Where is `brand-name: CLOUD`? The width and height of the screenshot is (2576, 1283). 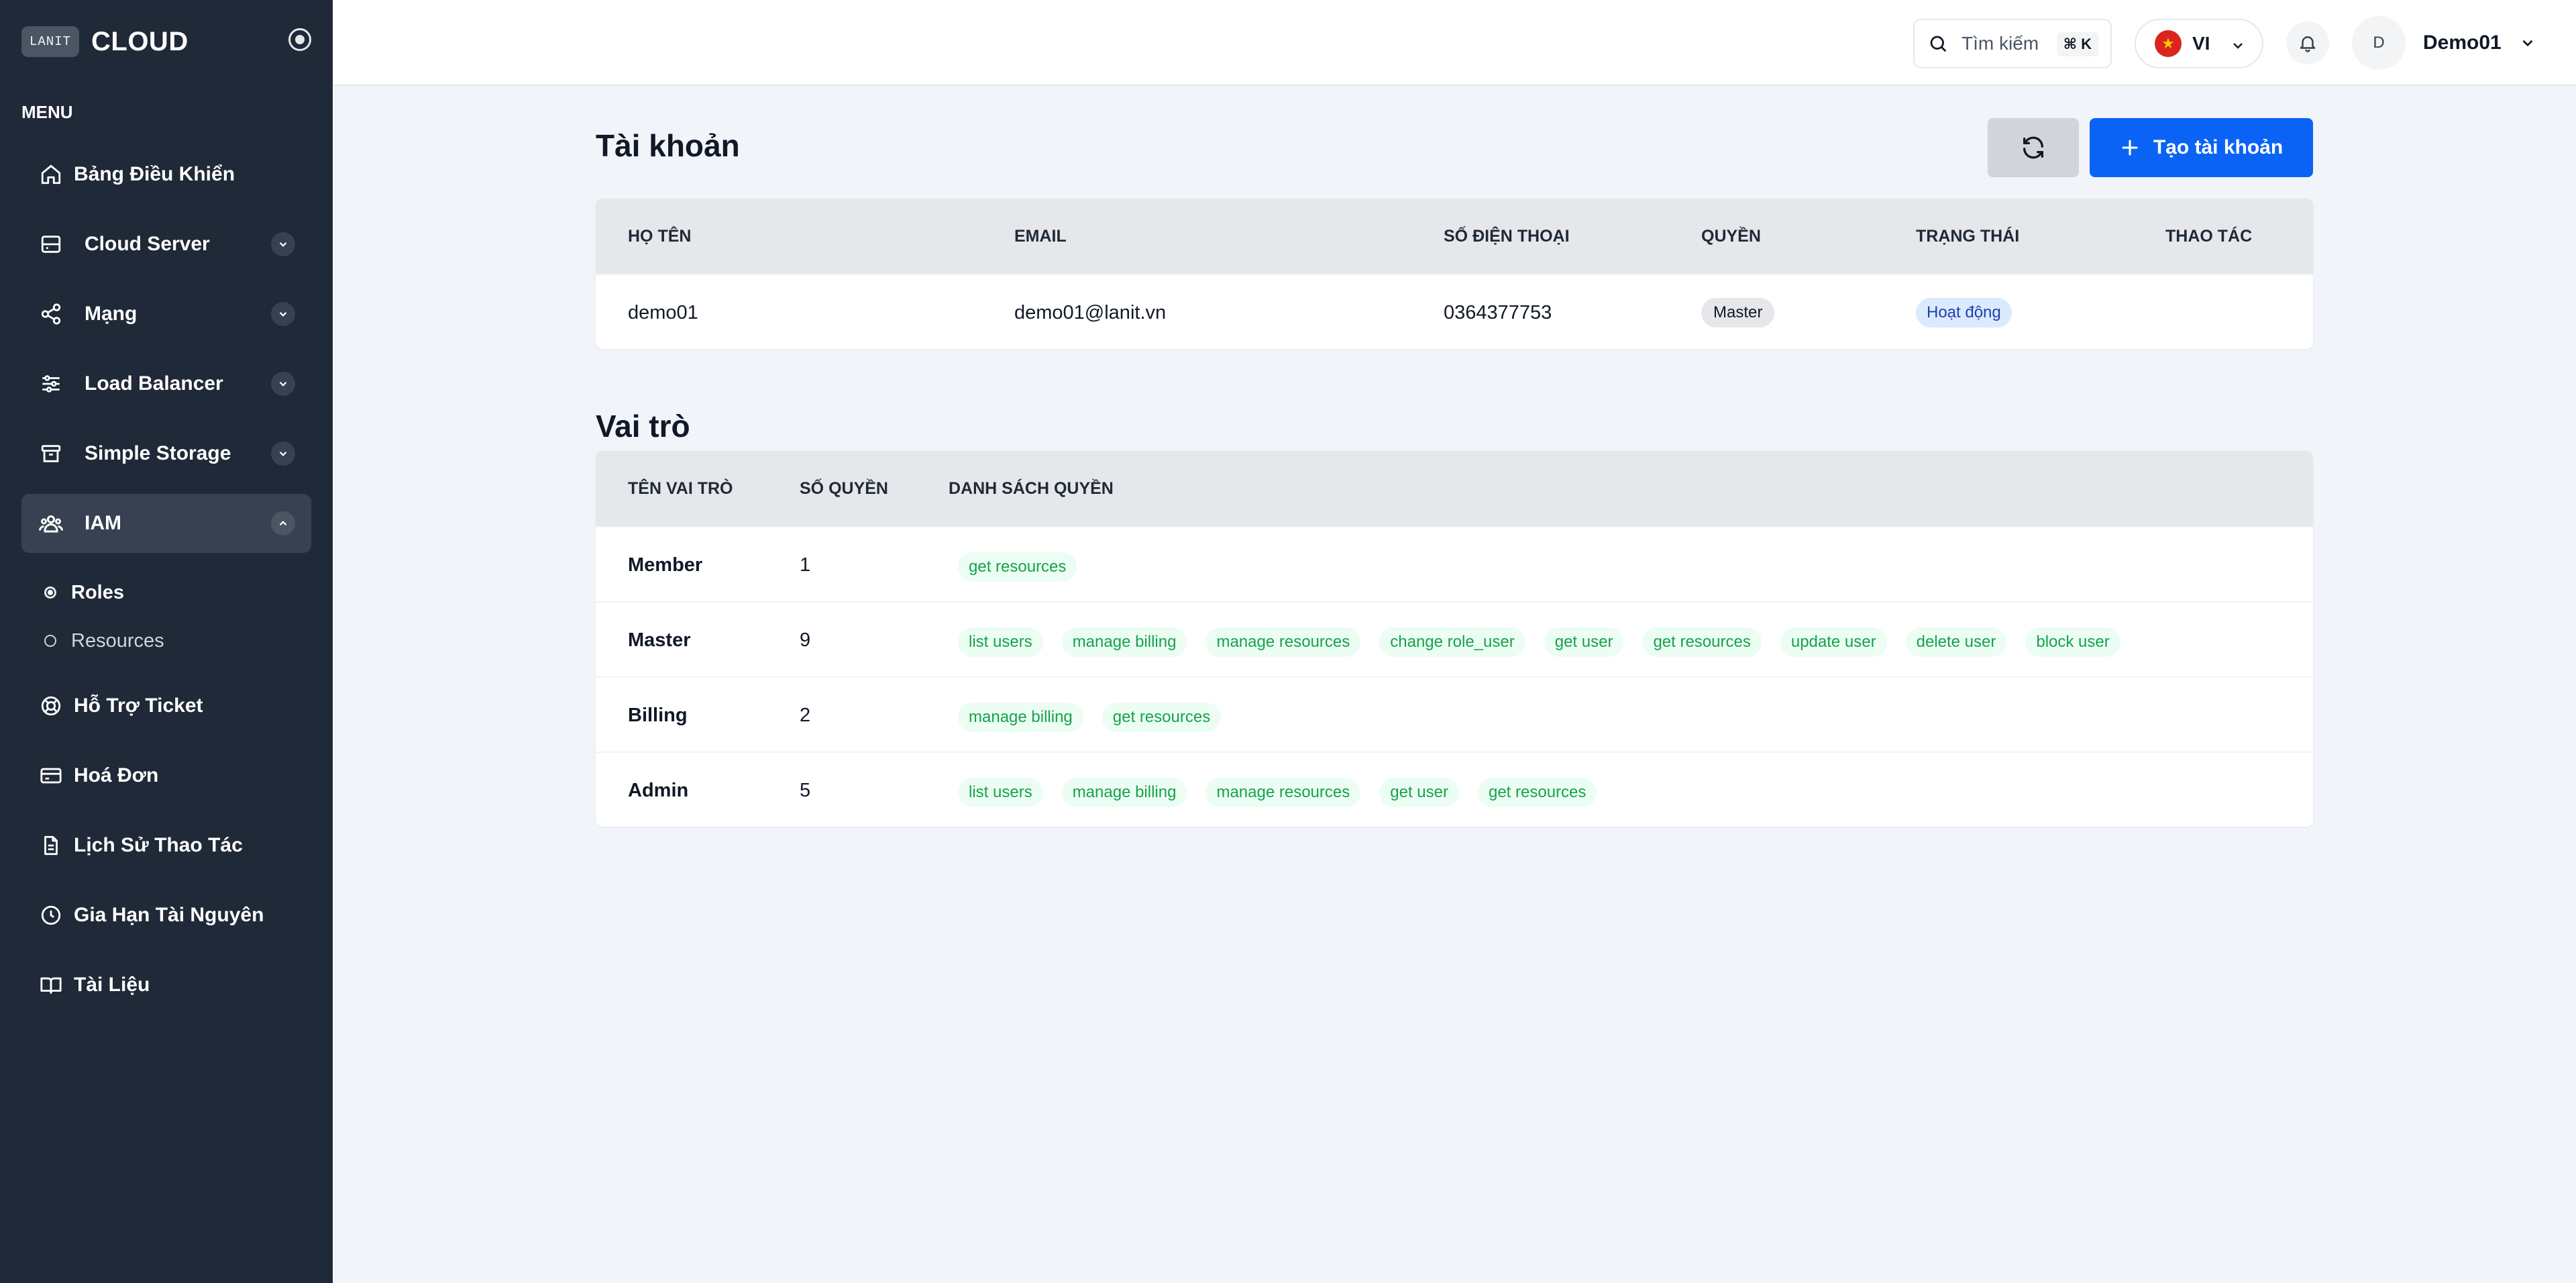
brand-name: CLOUD is located at coordinates (140, 41).